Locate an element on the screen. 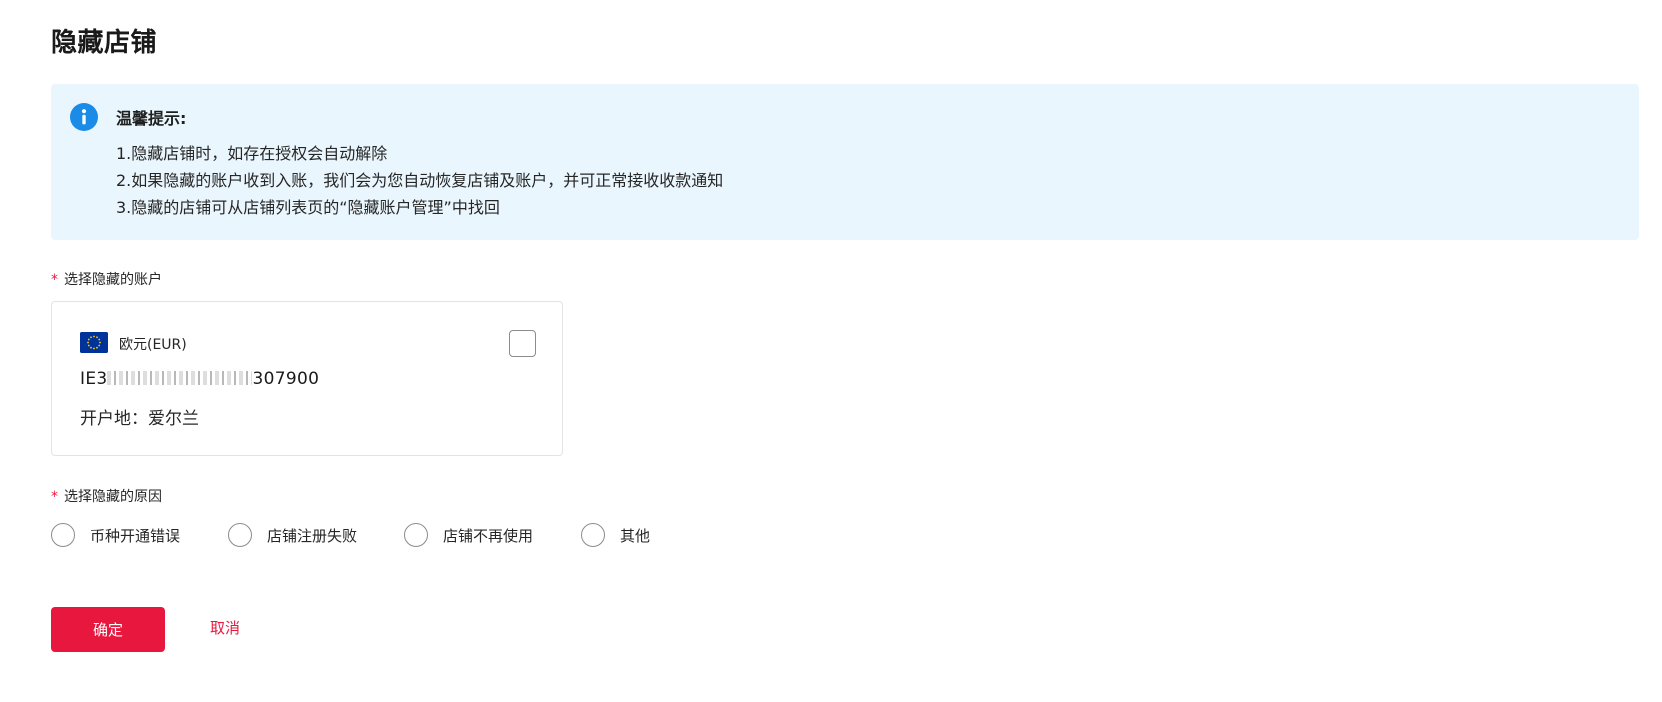 The height and width of the screenshot is (702, 1662). account-field-label: * 选择隐藏的账户 is located at coordinates (106, 279).